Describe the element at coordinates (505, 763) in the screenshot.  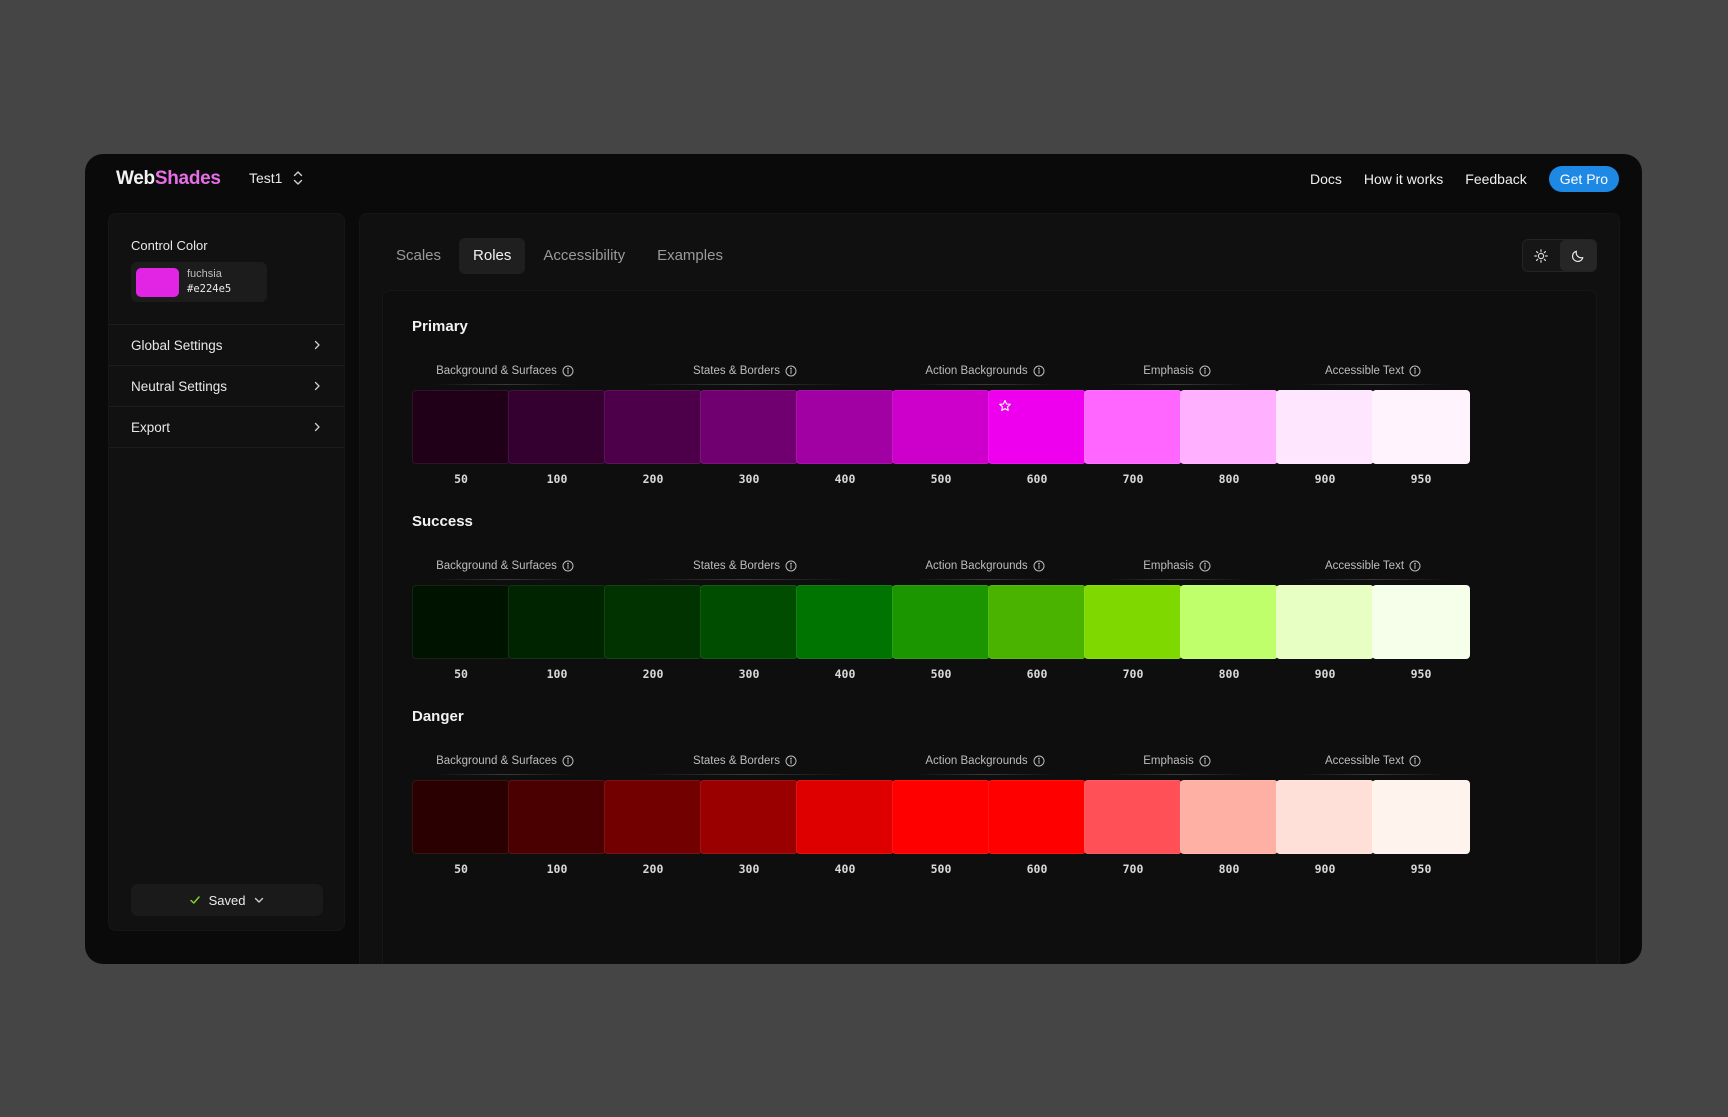
I see `role-group-label: Background & Surfaces` at that location.